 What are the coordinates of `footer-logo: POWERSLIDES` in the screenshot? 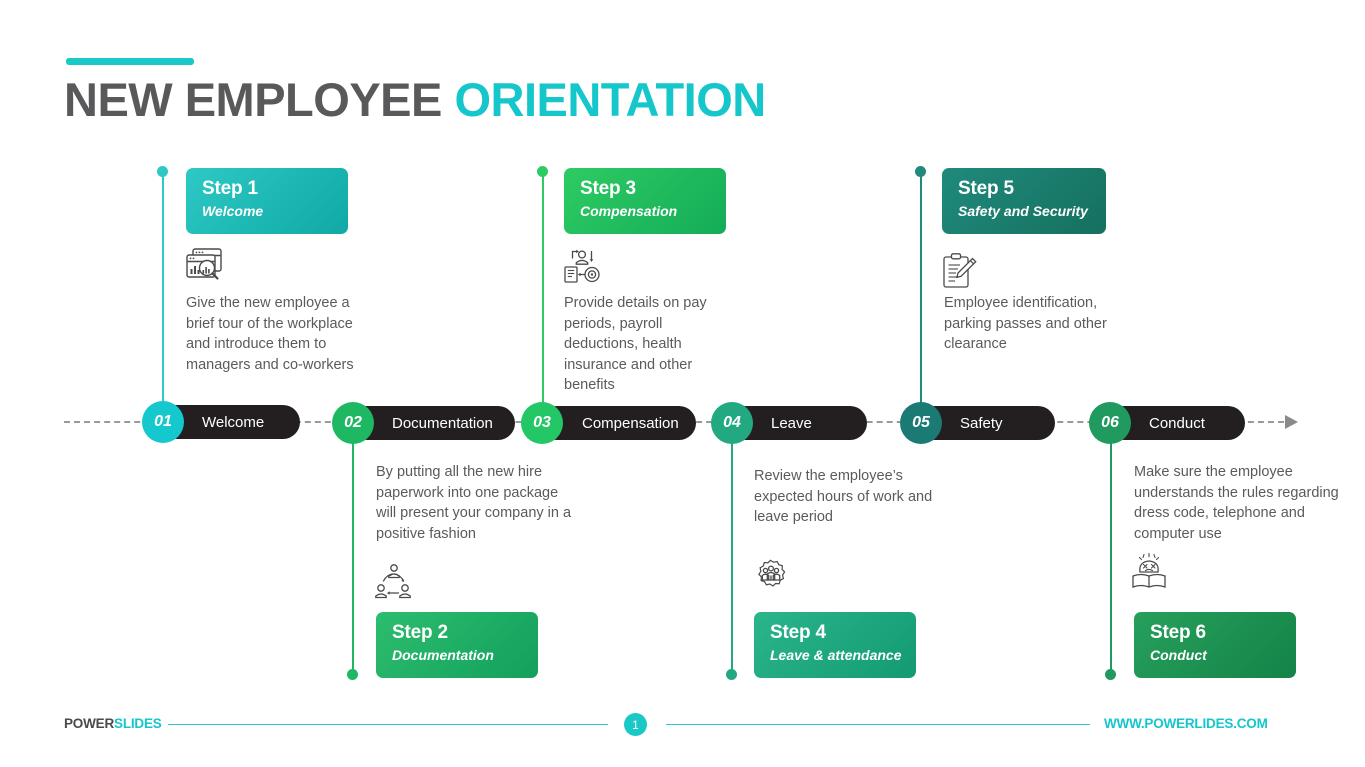 It's located at (113, 723).